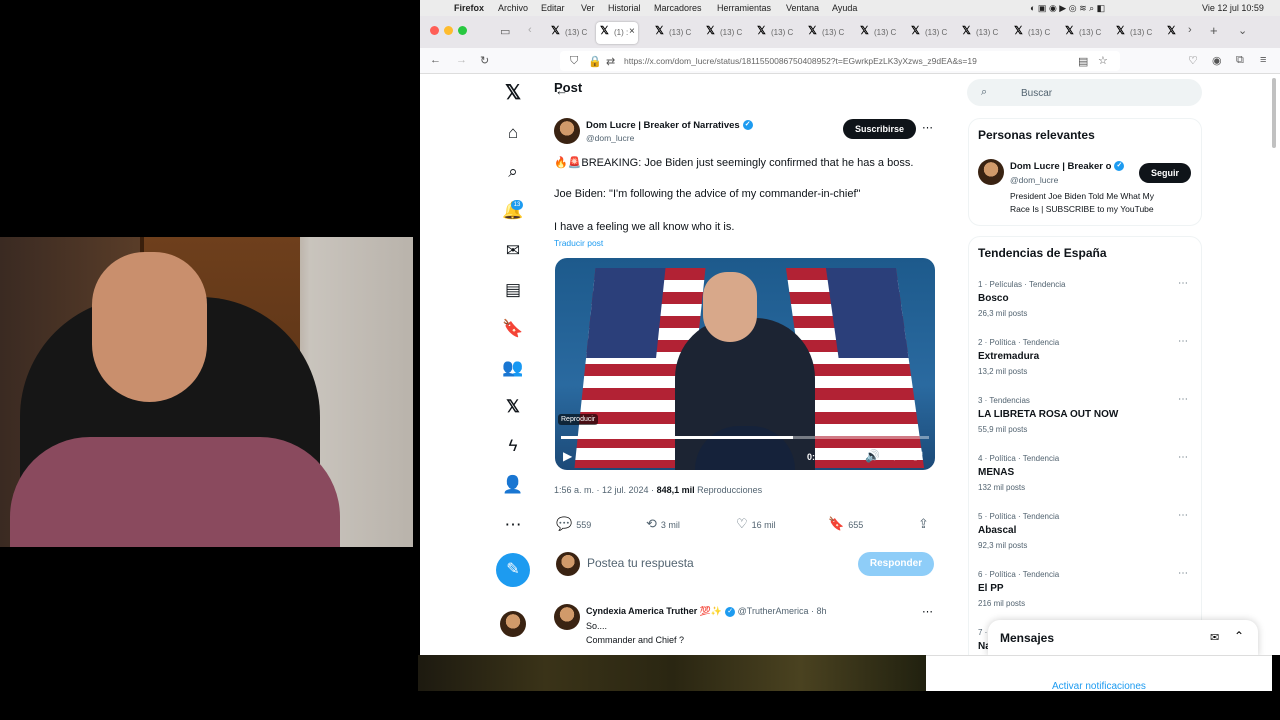 Image resolution: width=1280 pixels, height=720 pixels. I want to click on relevant-name: Dom Lucre | Breaker o ✓, so click(1067, 166).